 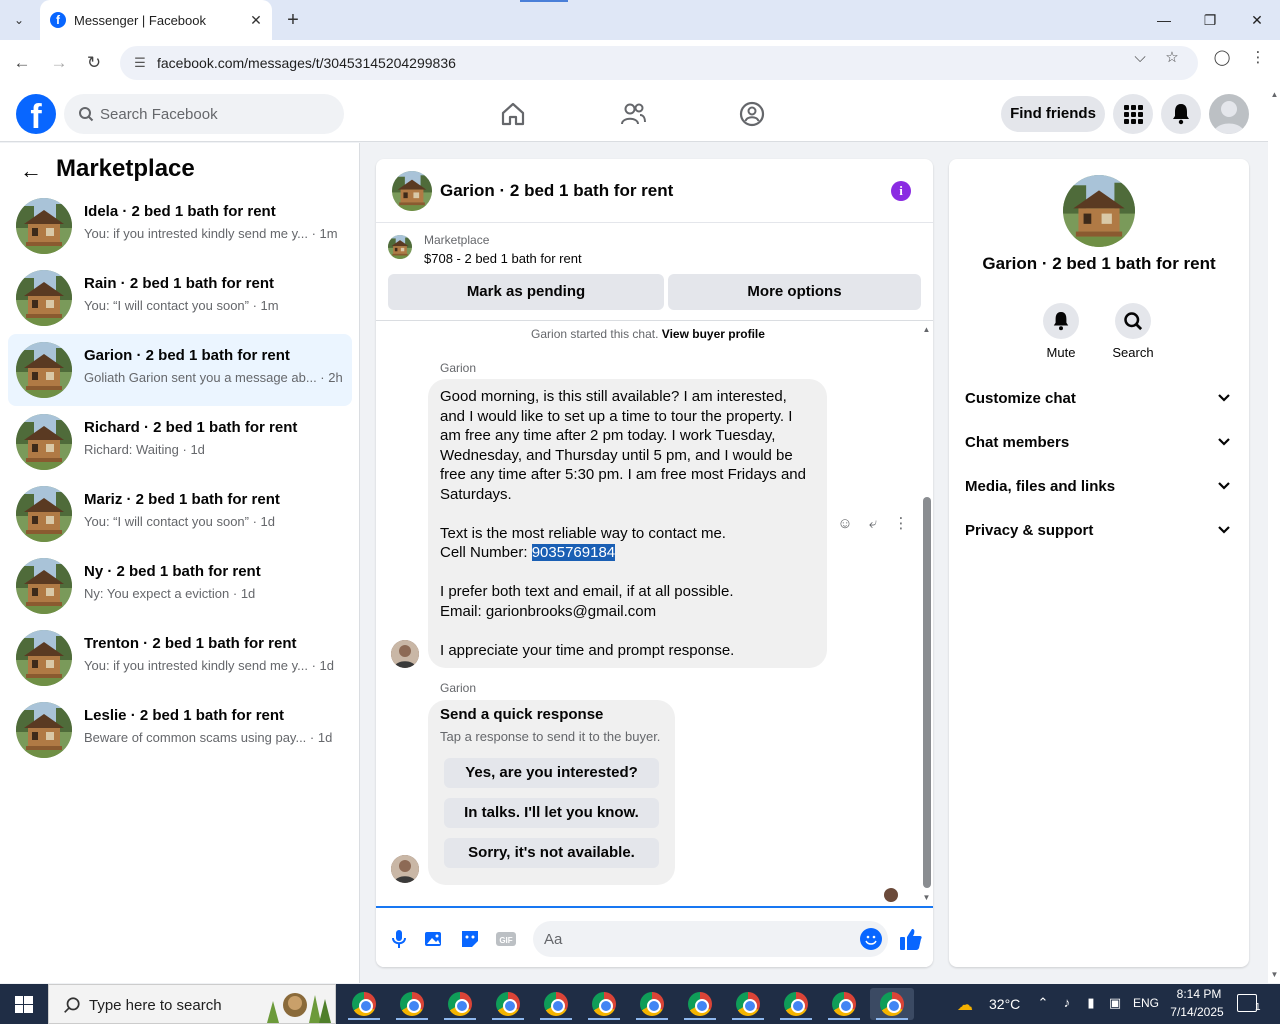 I want to click on start-button, so click(x=24, y=1004).